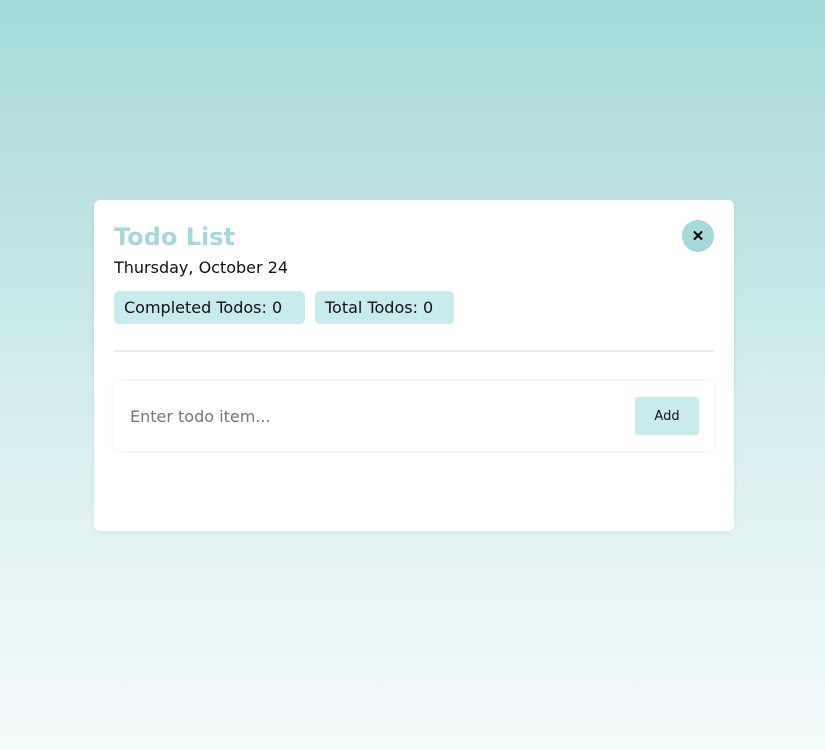 The width and height of the screenshot is (825, 749). I want to click on current-date: Thursday, October 24, so click(201, 267).